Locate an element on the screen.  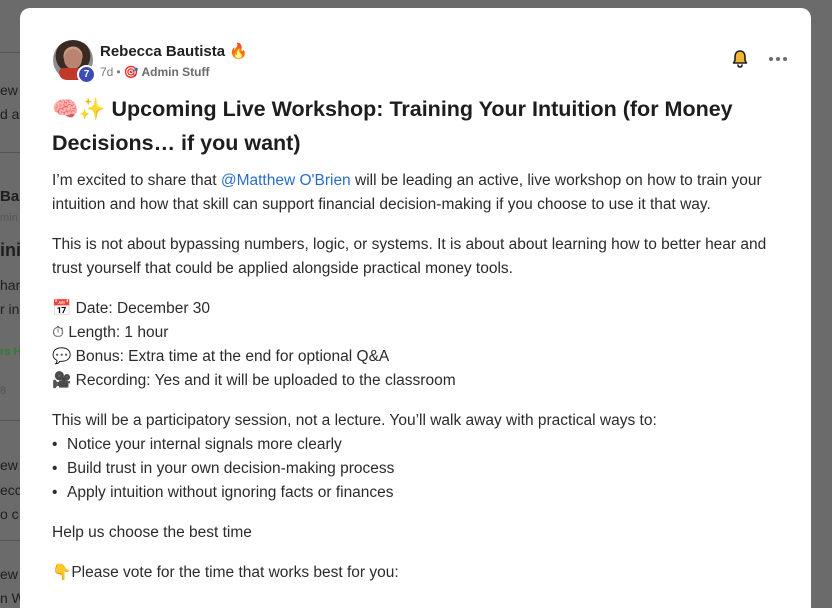
feed-fragment: ini is located at coordinates (10, 250).